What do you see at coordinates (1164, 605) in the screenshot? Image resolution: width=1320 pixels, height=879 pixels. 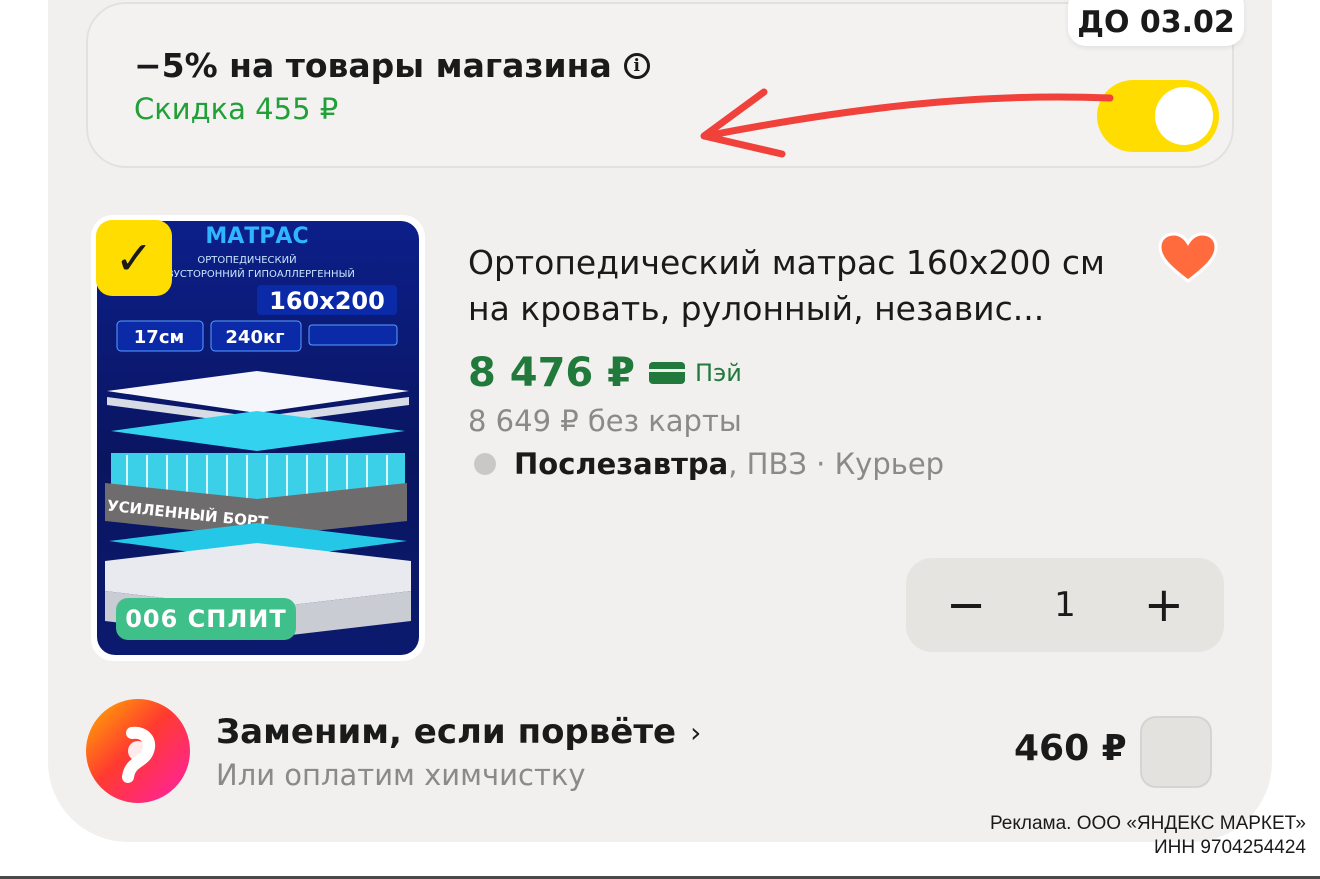 I see `increase-button: +` at bounding box center [1164, 605].